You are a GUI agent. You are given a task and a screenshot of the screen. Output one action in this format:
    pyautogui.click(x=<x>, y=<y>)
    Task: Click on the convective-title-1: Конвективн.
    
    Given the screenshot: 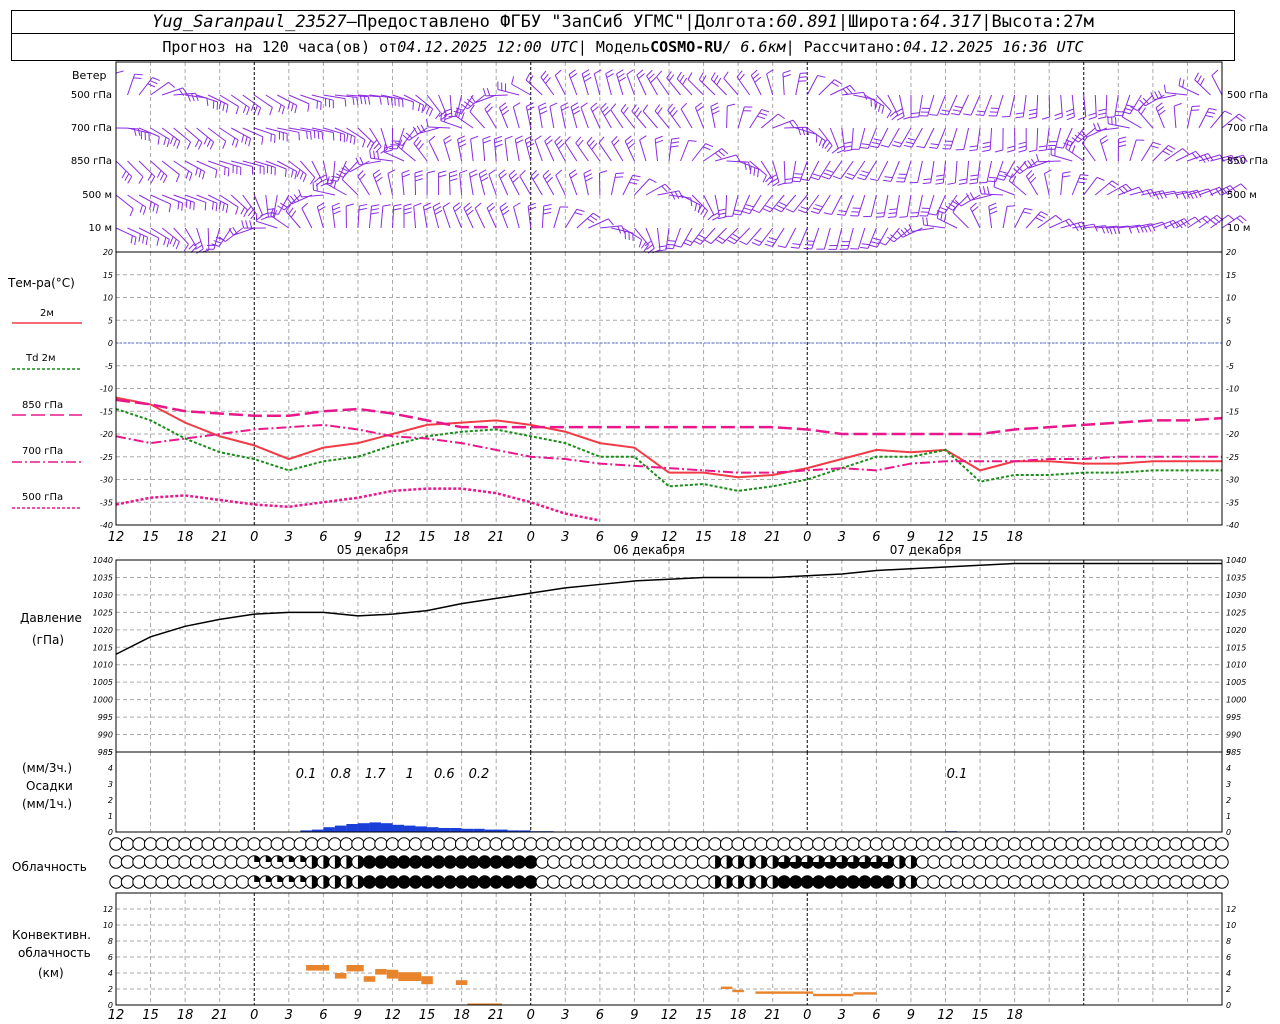 What is the action you would take?
    pyautogui.click(x=51, y=935)
    